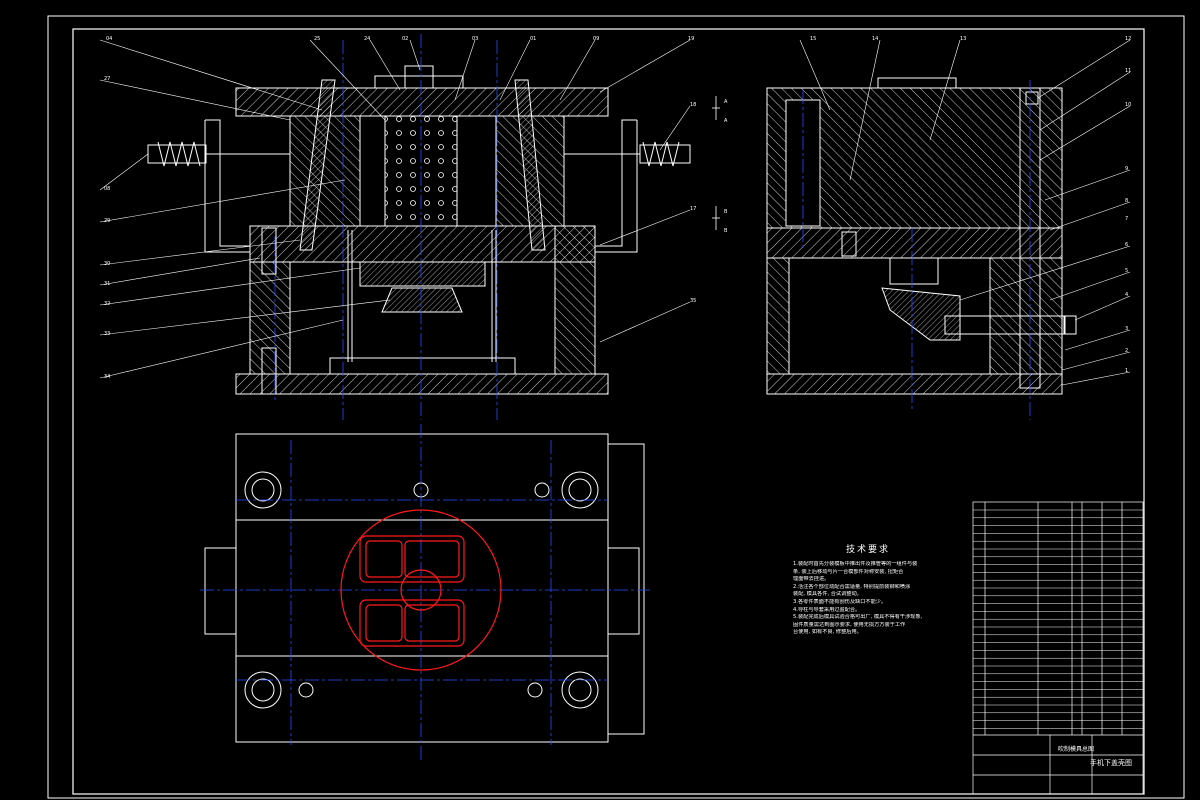 The height and width of the screenshot is (800, 1200). I want to click on callout-number: 08, so click(107, 189).